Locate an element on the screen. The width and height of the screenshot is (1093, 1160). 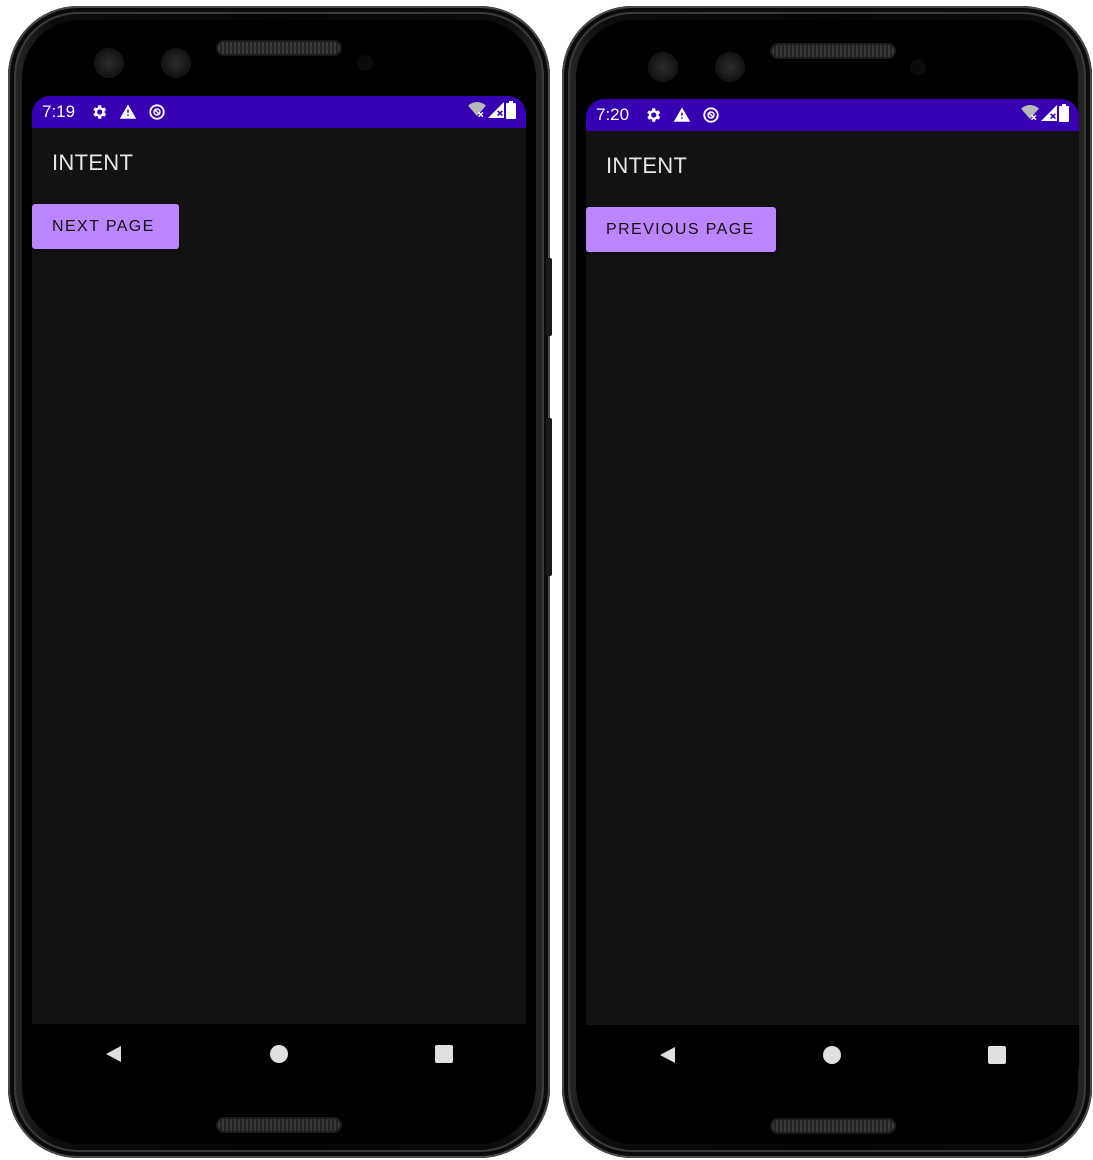
volume-button is located at coordinates (549, 297).